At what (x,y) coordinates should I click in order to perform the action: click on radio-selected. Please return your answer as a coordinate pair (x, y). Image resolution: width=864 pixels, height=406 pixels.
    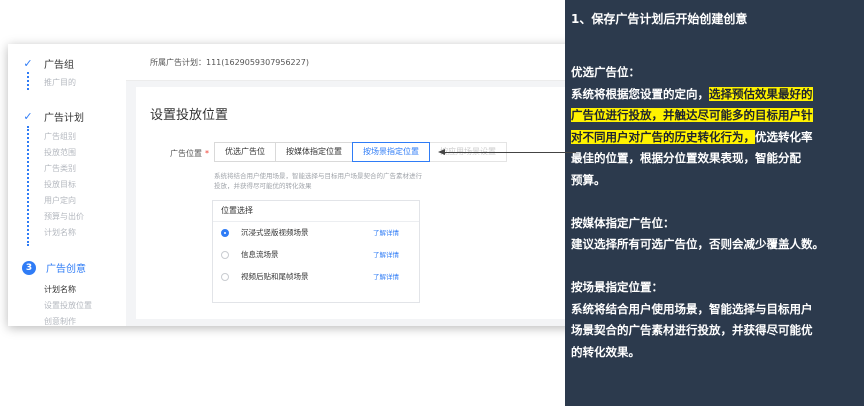
    Looking at the image, I should click on (225, 233).